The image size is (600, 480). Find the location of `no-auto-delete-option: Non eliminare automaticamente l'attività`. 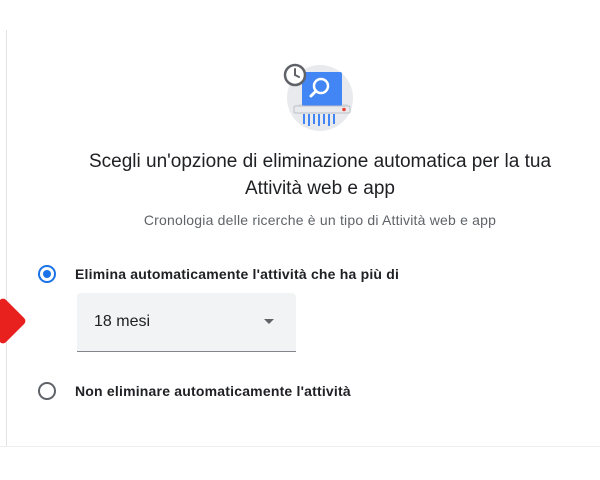

no-auto-delete-option: Non eliminare automaticamente l'attività is located at coordinates (194, 391).